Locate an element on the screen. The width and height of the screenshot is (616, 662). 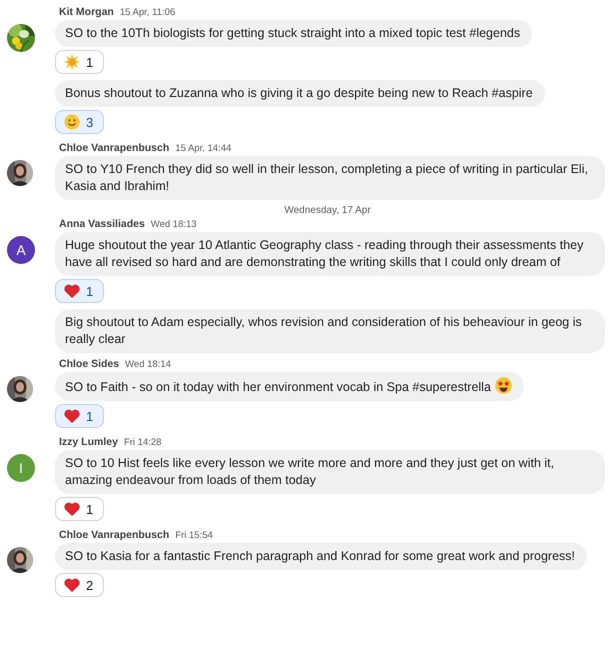
reaction-chip: 2 is located at coordinates (79, 585).